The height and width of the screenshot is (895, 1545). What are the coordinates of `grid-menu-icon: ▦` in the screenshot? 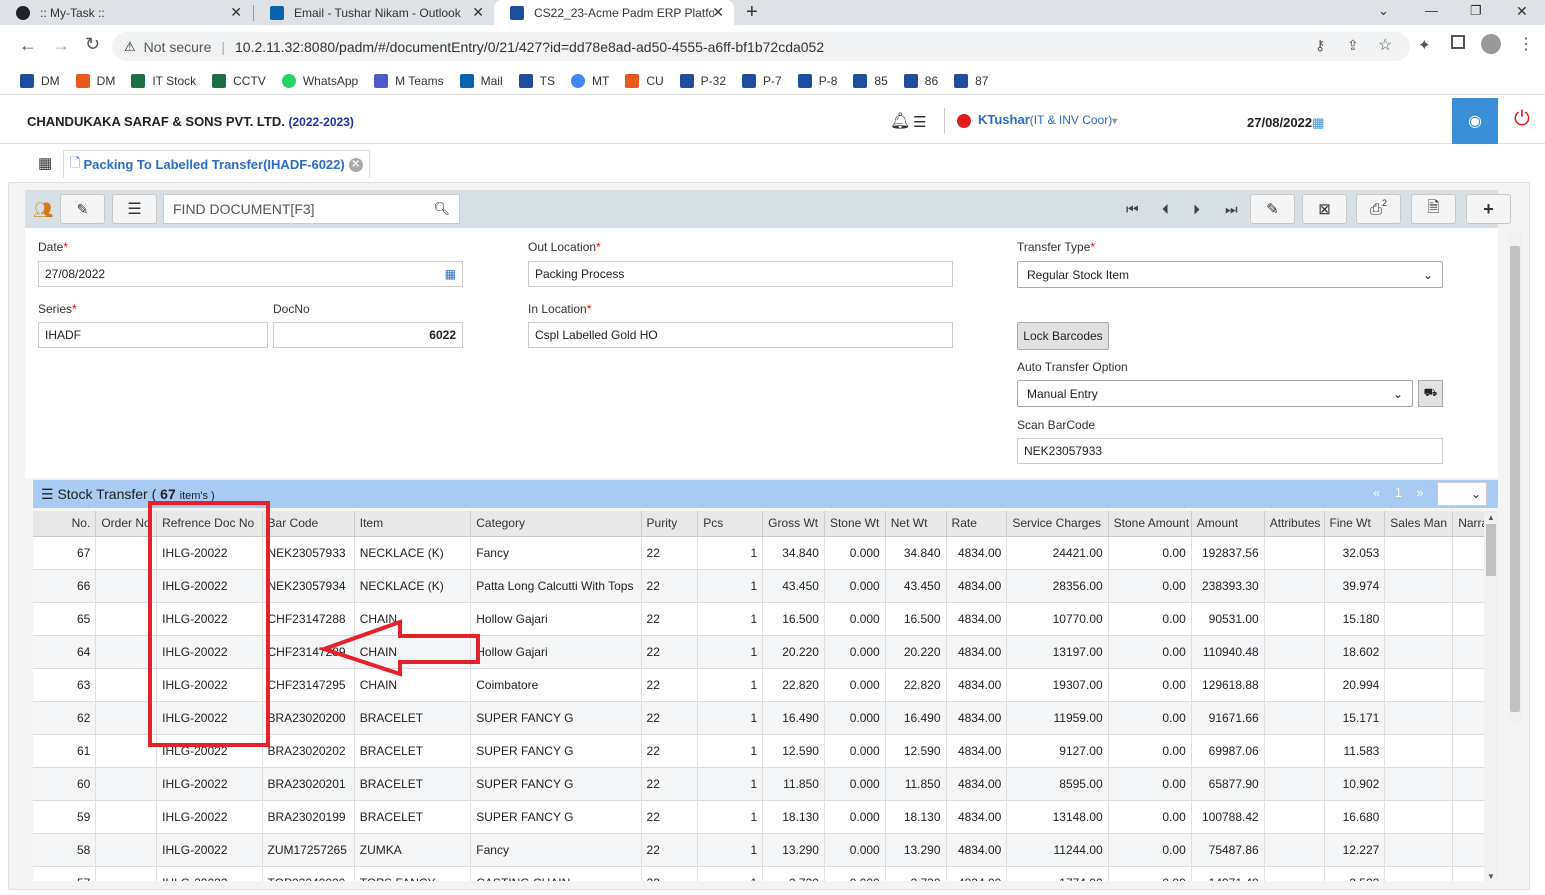 It's located at (45, 163).